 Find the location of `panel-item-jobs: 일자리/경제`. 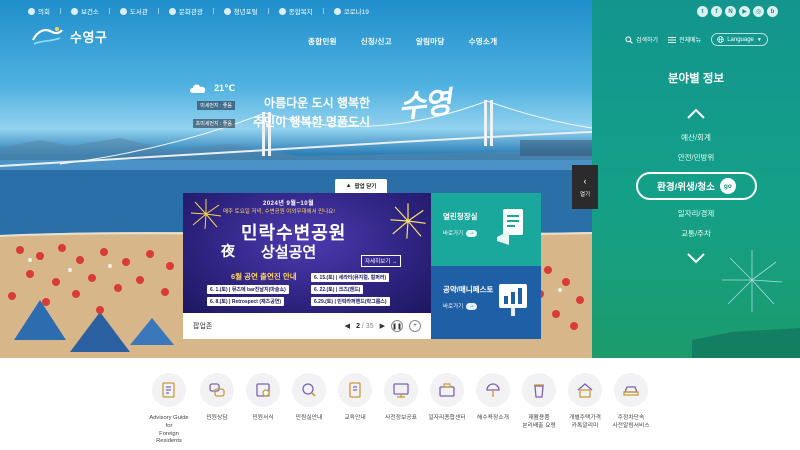

panel-item-jobs: 일자리/경제 is located at coordinates (696, 213).